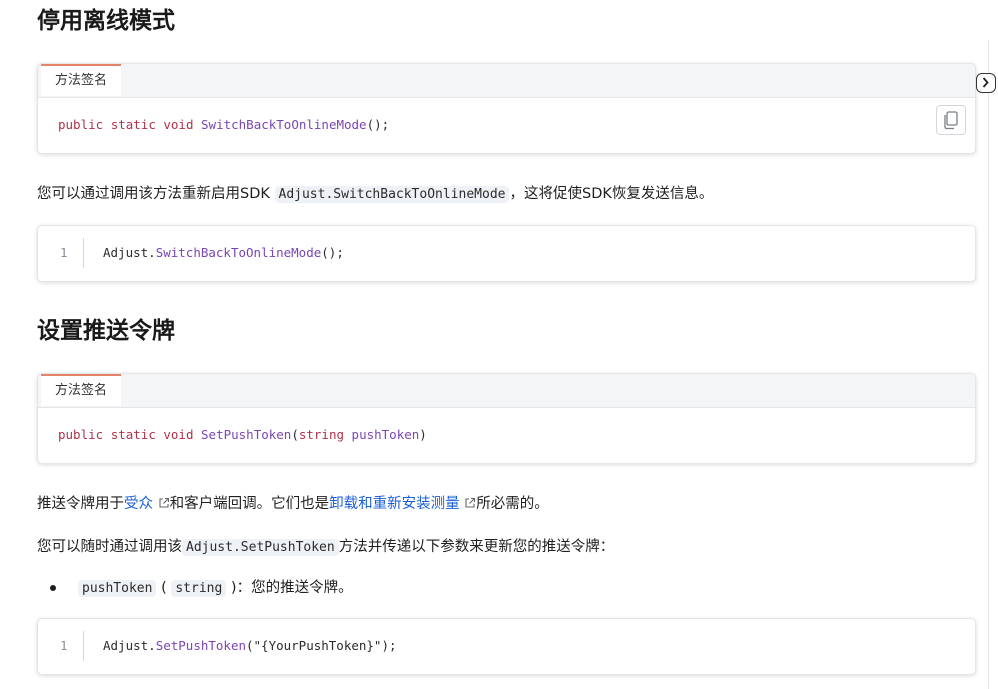 The height and width of the screenshot is (689, 998). Describe the element at coordinates (378, 124) in the screenshot. I see `method-args: ();` at that location.